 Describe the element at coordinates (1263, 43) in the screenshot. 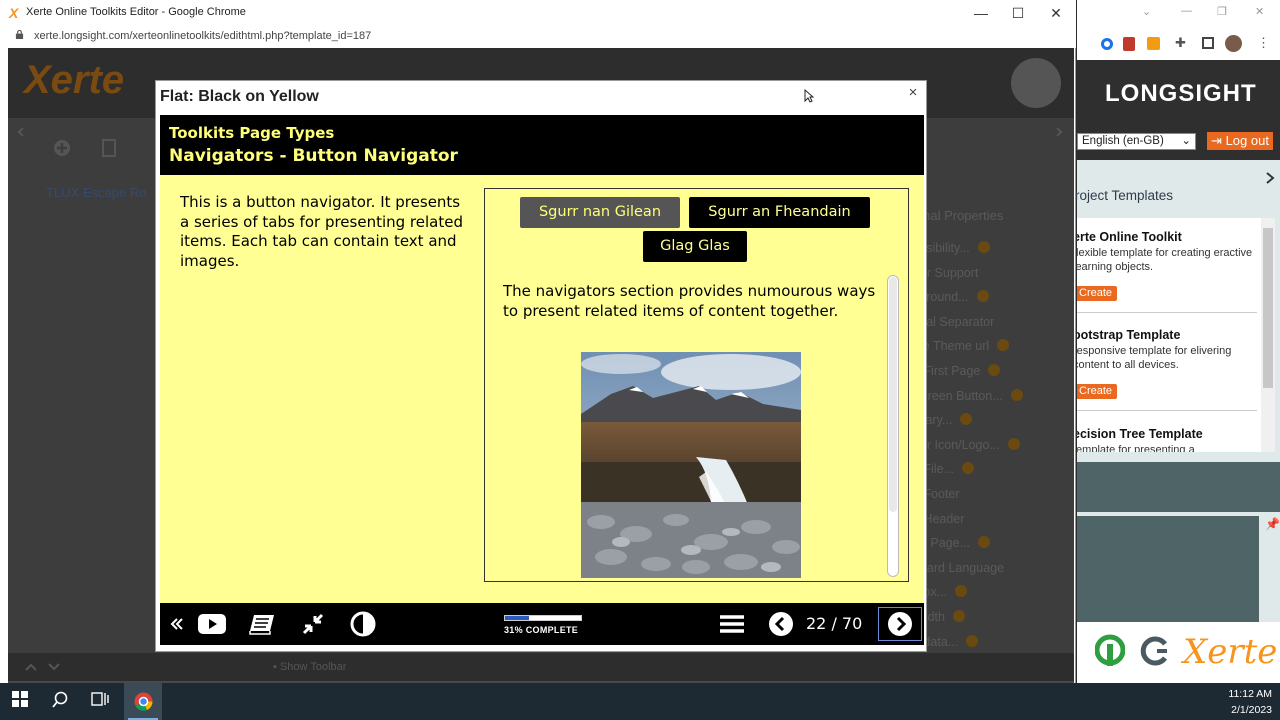

I see `kebab-menu-icon: ⋮` at that location.